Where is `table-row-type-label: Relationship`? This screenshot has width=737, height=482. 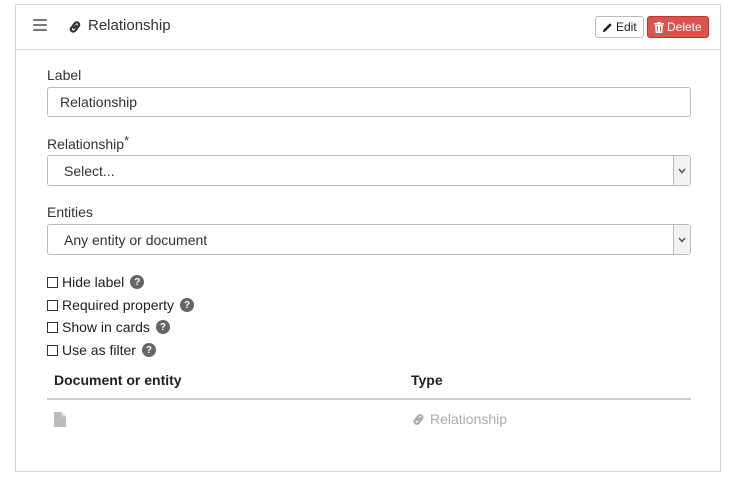 table-row-type-label: Relationship is located at coordinates (469, 419).